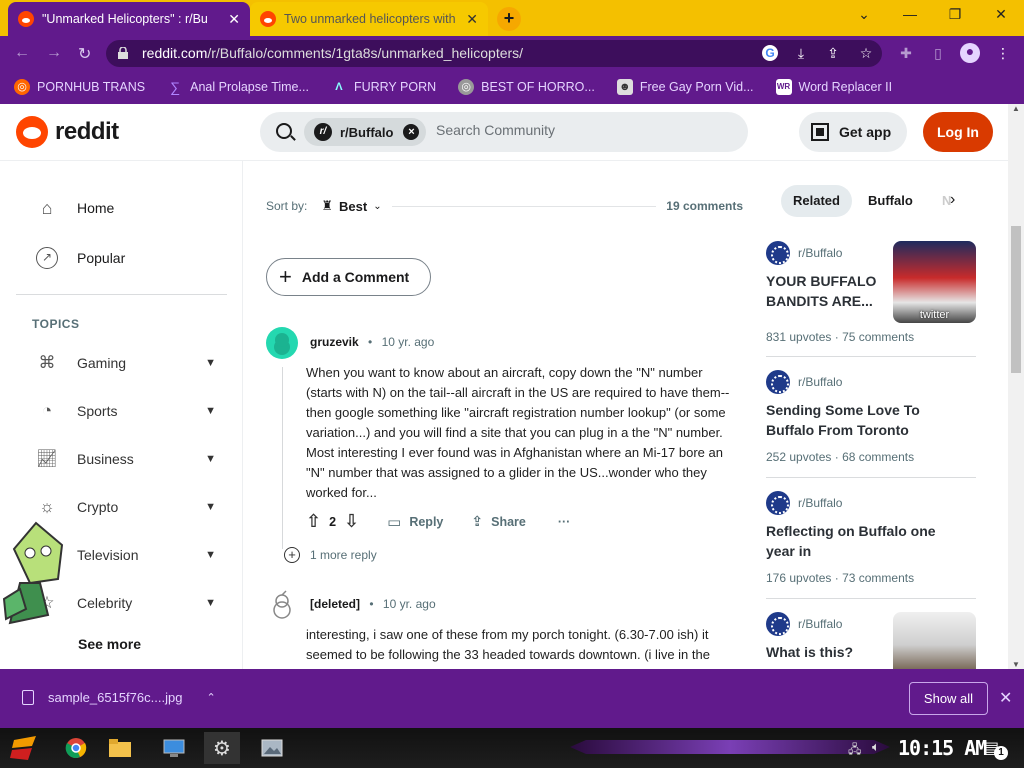  What do you see at coordinates (948, 698) in the screenshot?
I see `show-all-button: Show all` at bounding box center [948, 698].